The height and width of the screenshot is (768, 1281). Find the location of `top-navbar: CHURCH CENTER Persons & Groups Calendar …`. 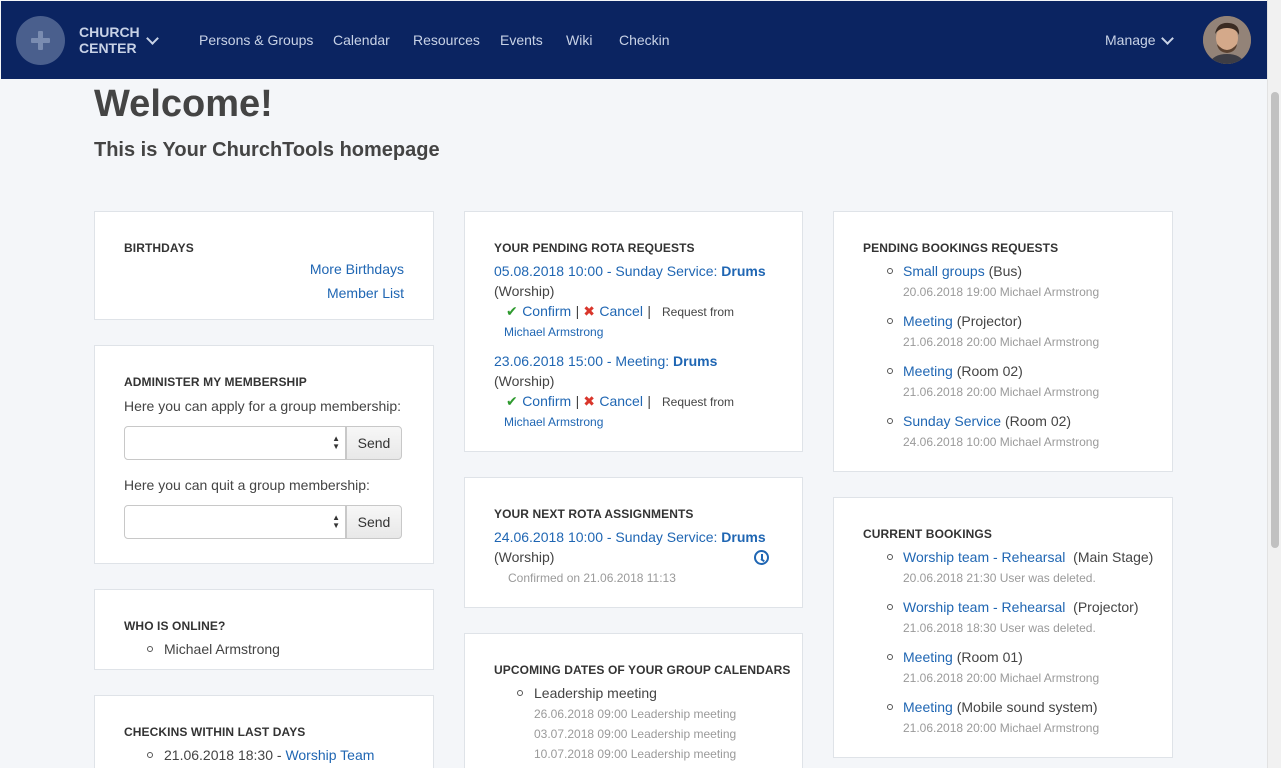

top-navbar: CHURCH CENTER Persons & Groups Calendar … is located at coordinates (634, 40).